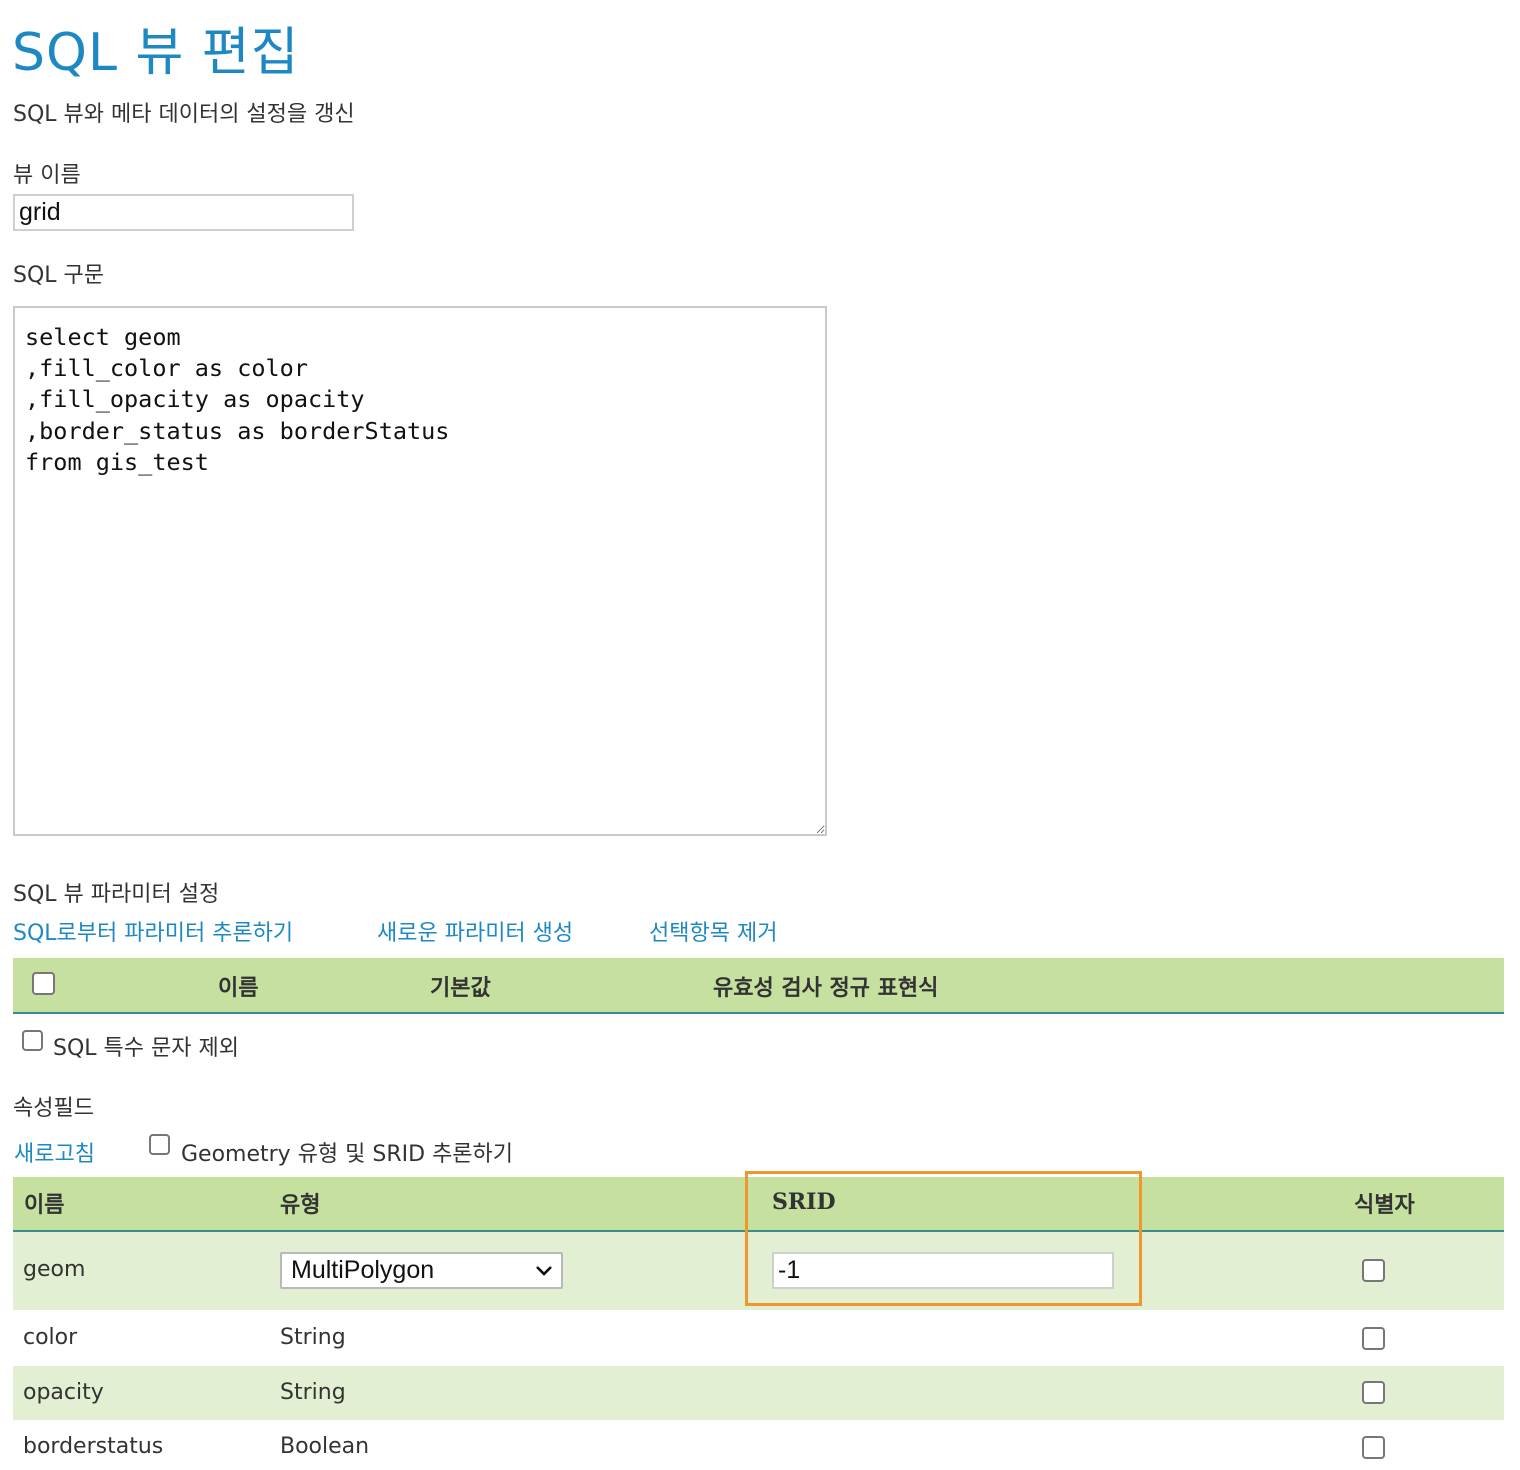 The height and width of the screenshot is (1470, 1520). I want to click on remove-selected-link: 선택항목 제거, so click(713, 931).